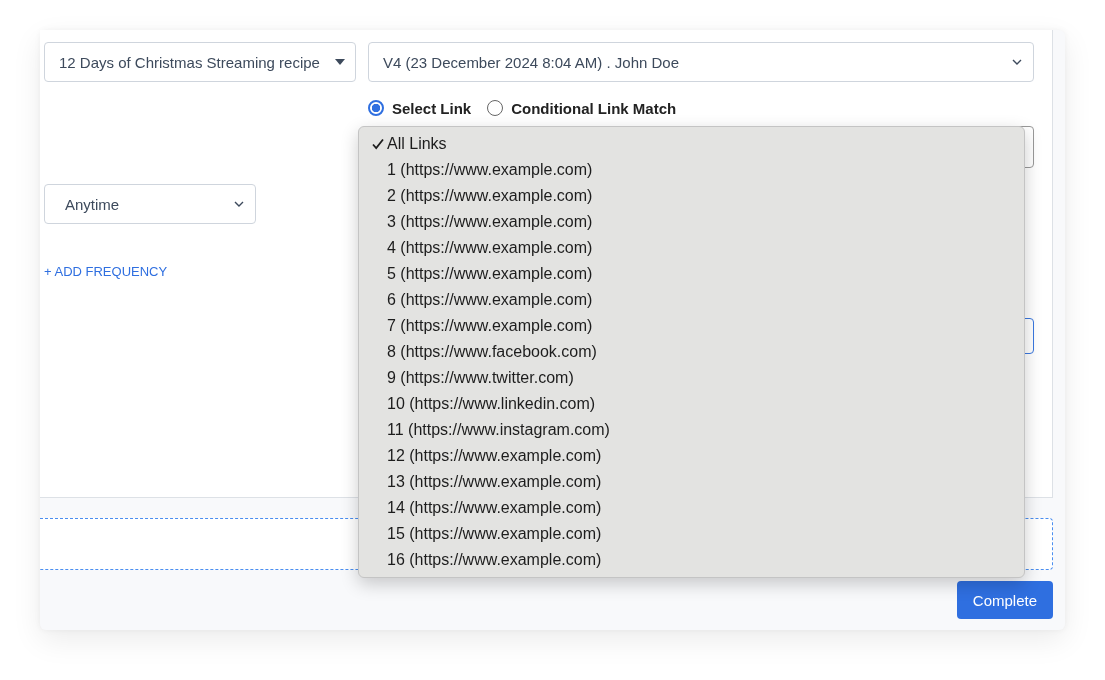 The image size is (1105, 680). Describe the element at coordinates (582, 108) in the screenshot. I see `link-mode-radio: Conditional Link Match` at that location.